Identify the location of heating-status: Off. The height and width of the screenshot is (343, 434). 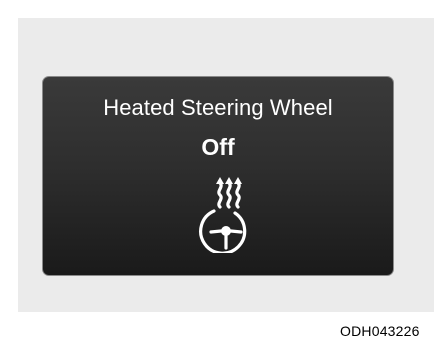
(218, 147).